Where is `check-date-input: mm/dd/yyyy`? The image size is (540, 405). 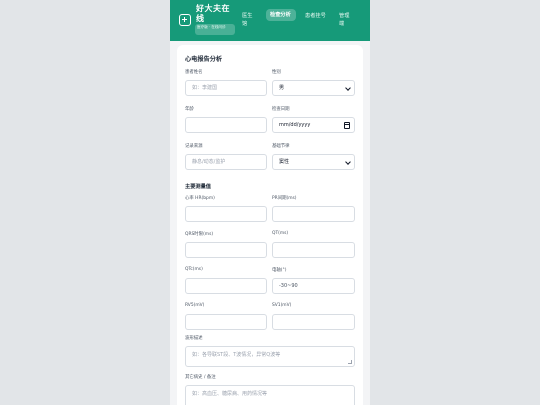 check-date-input: mm/dd/yyyy is located at coordinates (313, 125).